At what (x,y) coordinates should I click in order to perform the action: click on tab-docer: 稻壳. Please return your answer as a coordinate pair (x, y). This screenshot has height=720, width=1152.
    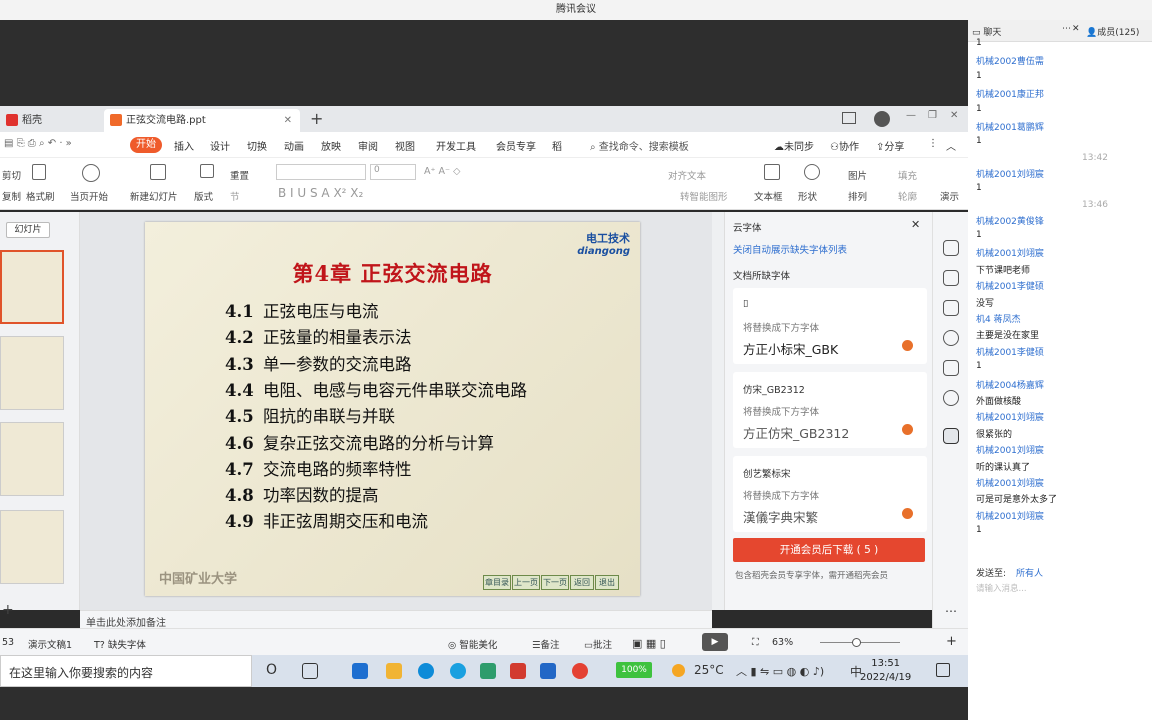
    Looking at the image, I should click on (50, 120).